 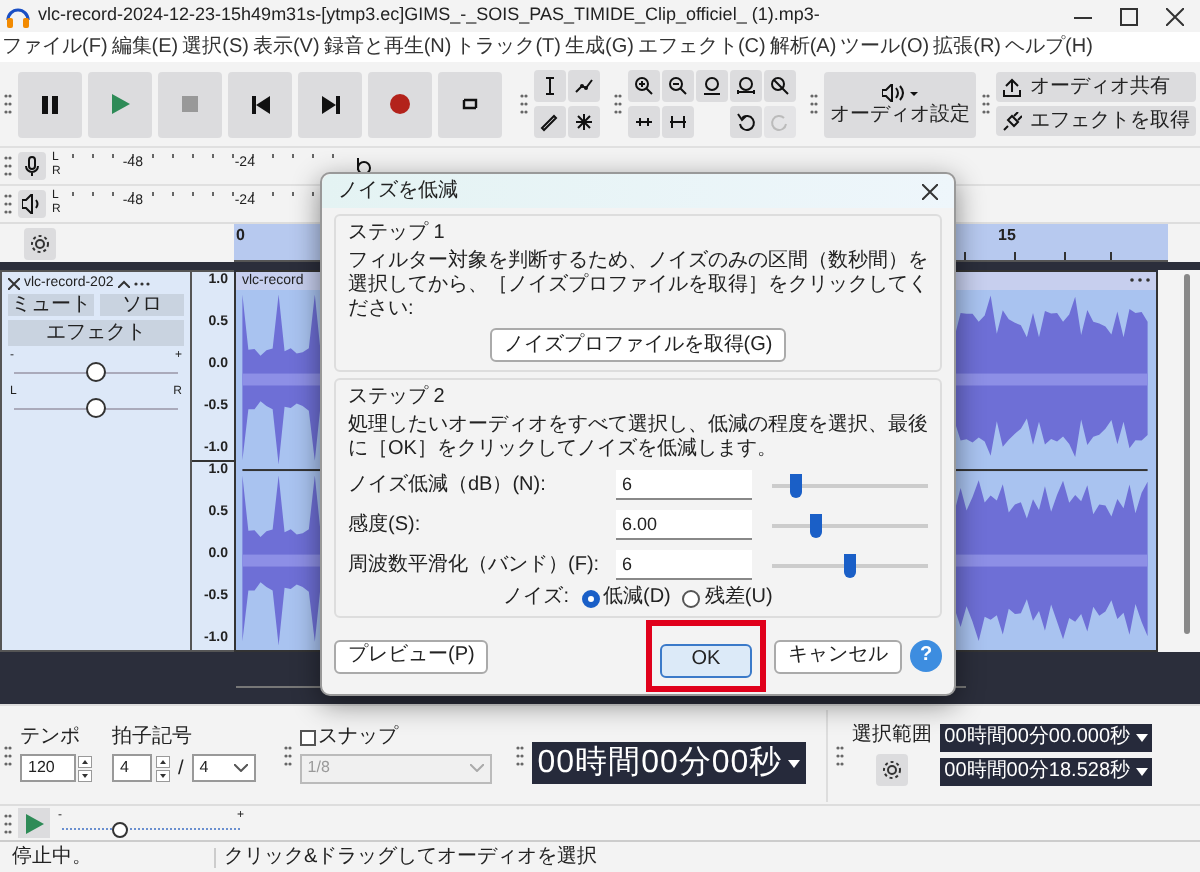 What do you see at coordinates (638, 345) in the screenshot?
I see `get-noise-profile-button: ノイズプロファイルを取得(G)` at bounding box center [638, 345].